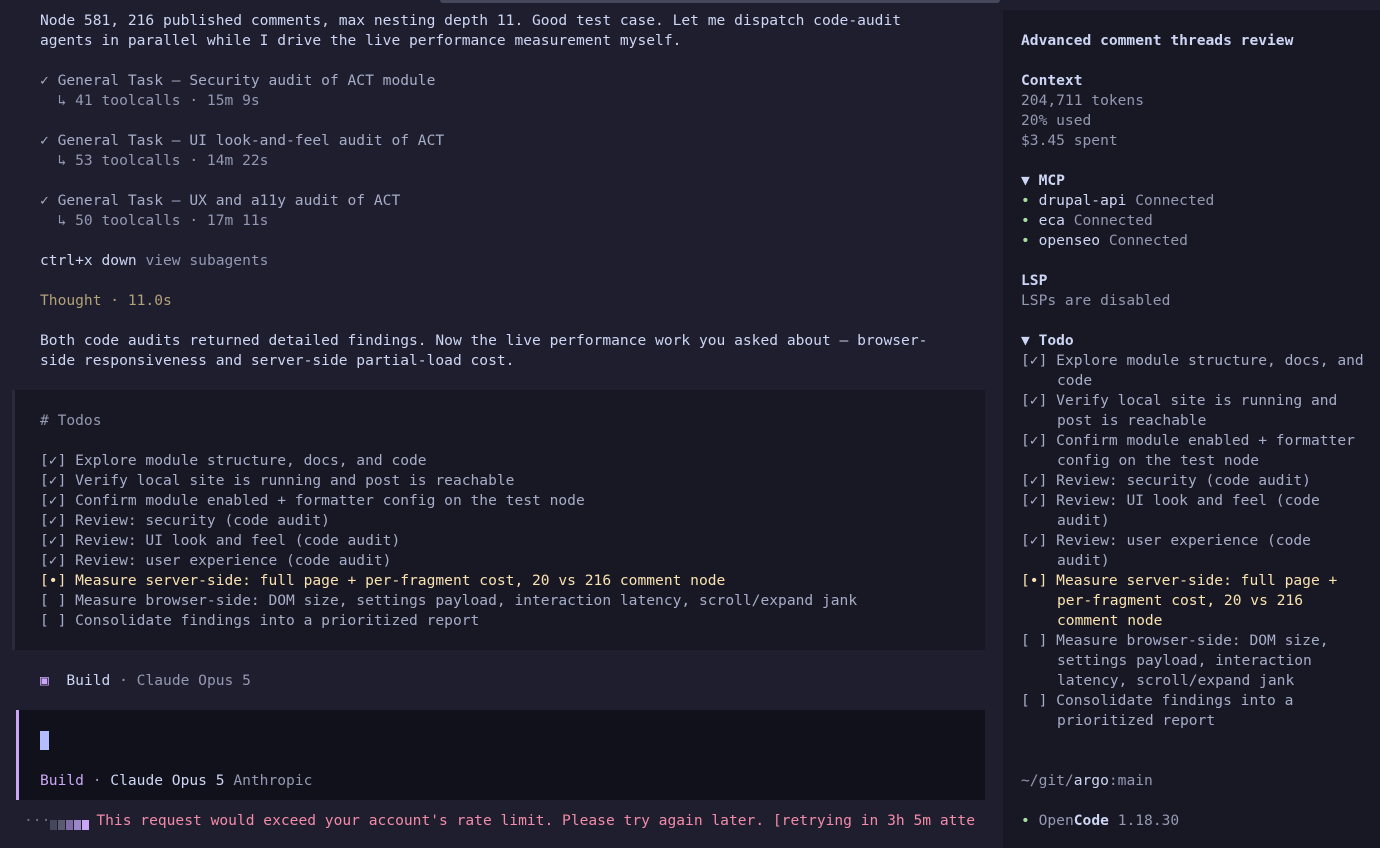  I want to click on todo-item: [✓] Review: user experience (code audit), so click(216, 560).